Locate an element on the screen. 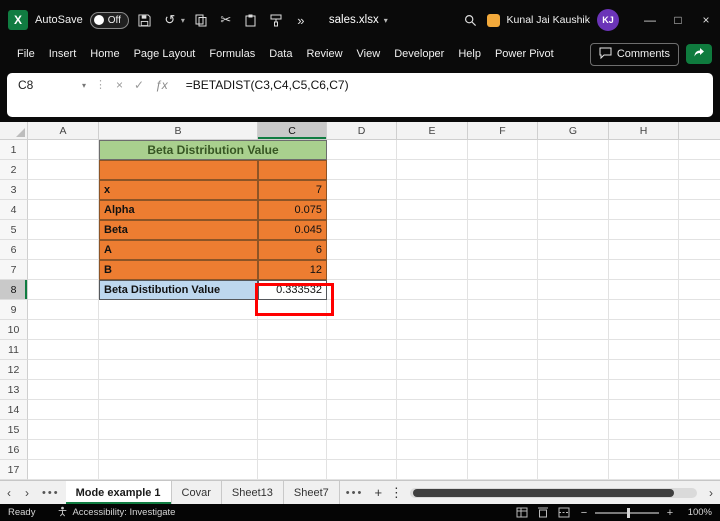 The width and height of the screenshot is (720, 521). cell-E7 is located at coordinates (432, 270).